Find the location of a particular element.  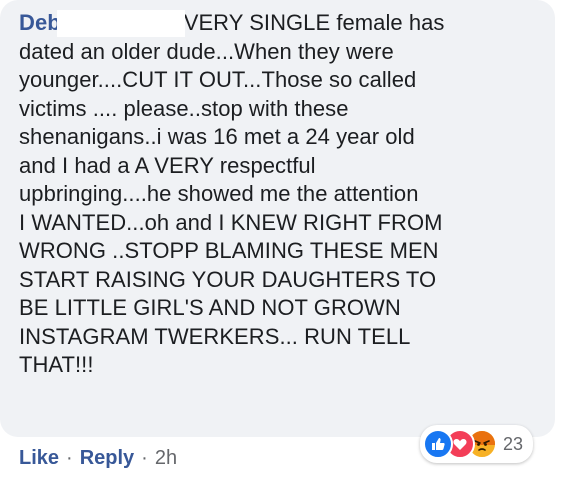

redaction-box is located at coordinates (121, 23).